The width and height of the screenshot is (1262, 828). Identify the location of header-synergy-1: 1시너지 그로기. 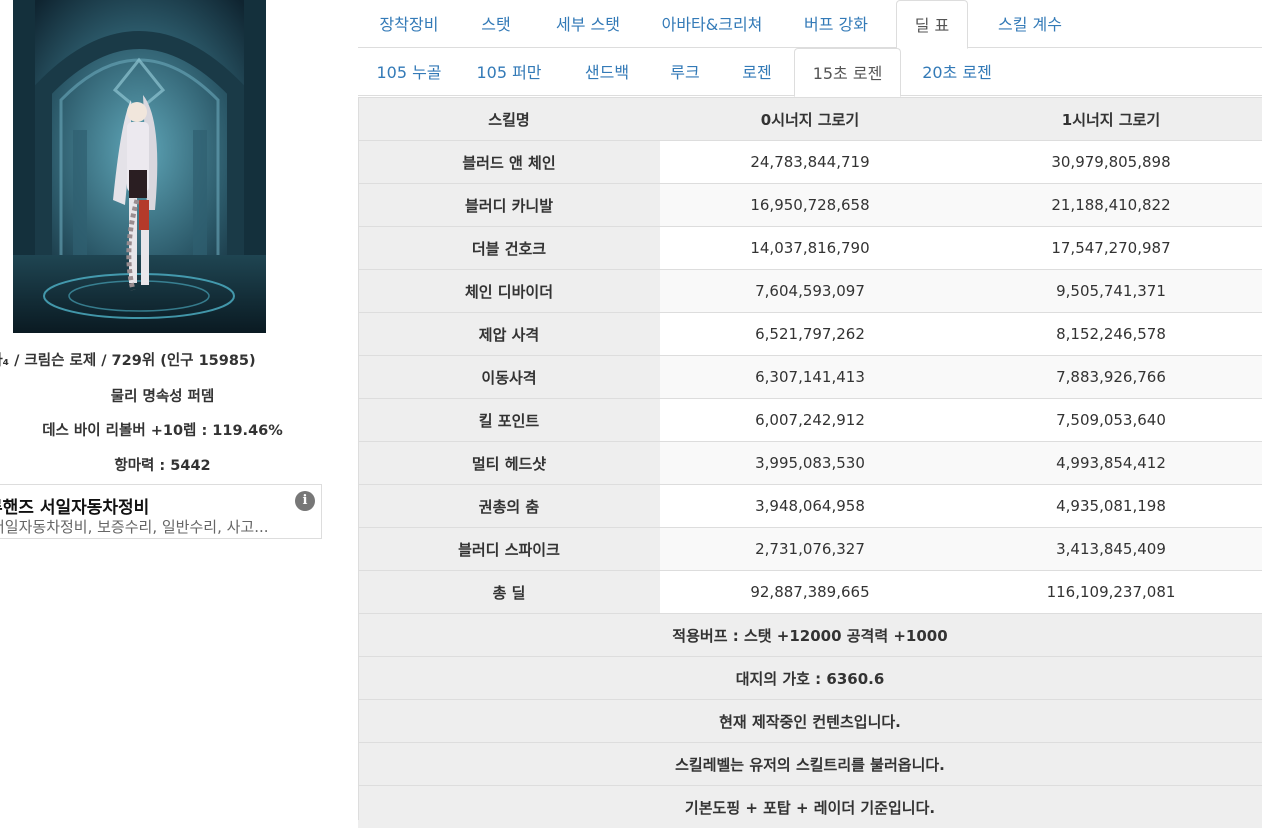
(1111, 119).